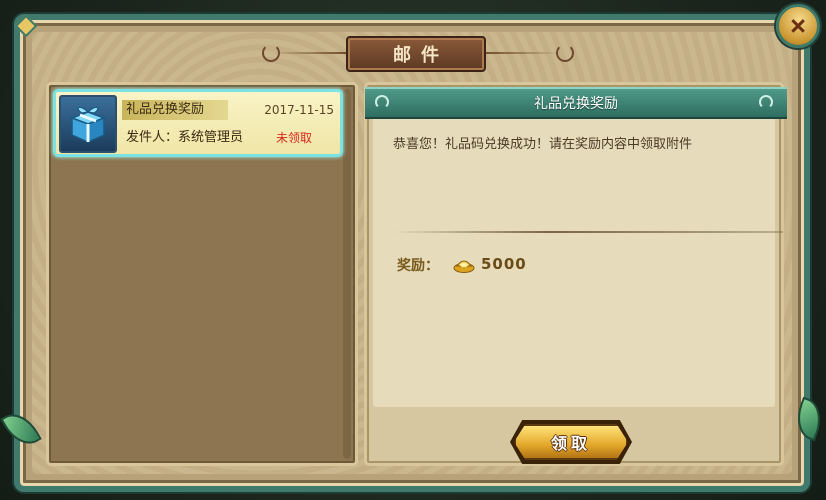 Image resolution: width=826 pixels, height=500 pixels. What do you see at coordinates (309, 53) in the screenshot?
I see `title-divider-left` at bounding box center [309, 53].